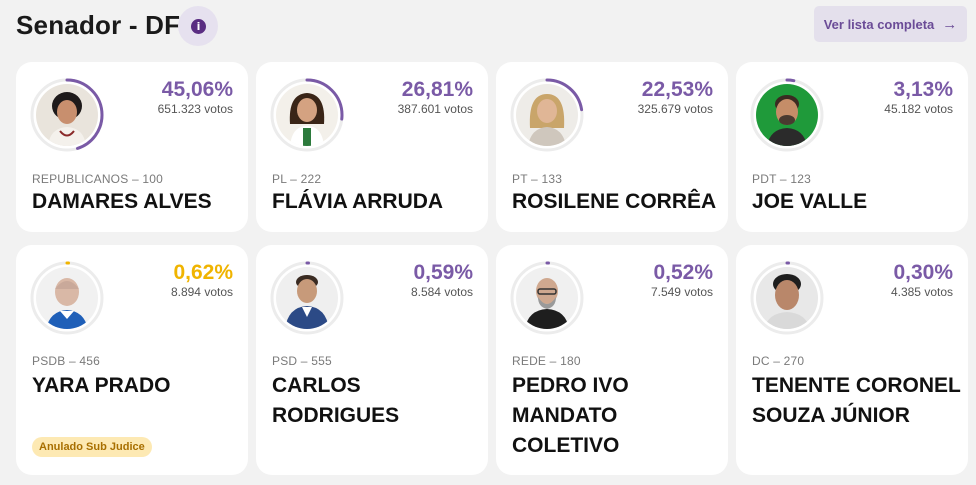 The width and height of the screenshot is (976, 485). What do you see at coordinates (778, 361) in the screenshot?
I see `party-number: DC – 270` at bounding box center [778, 361].